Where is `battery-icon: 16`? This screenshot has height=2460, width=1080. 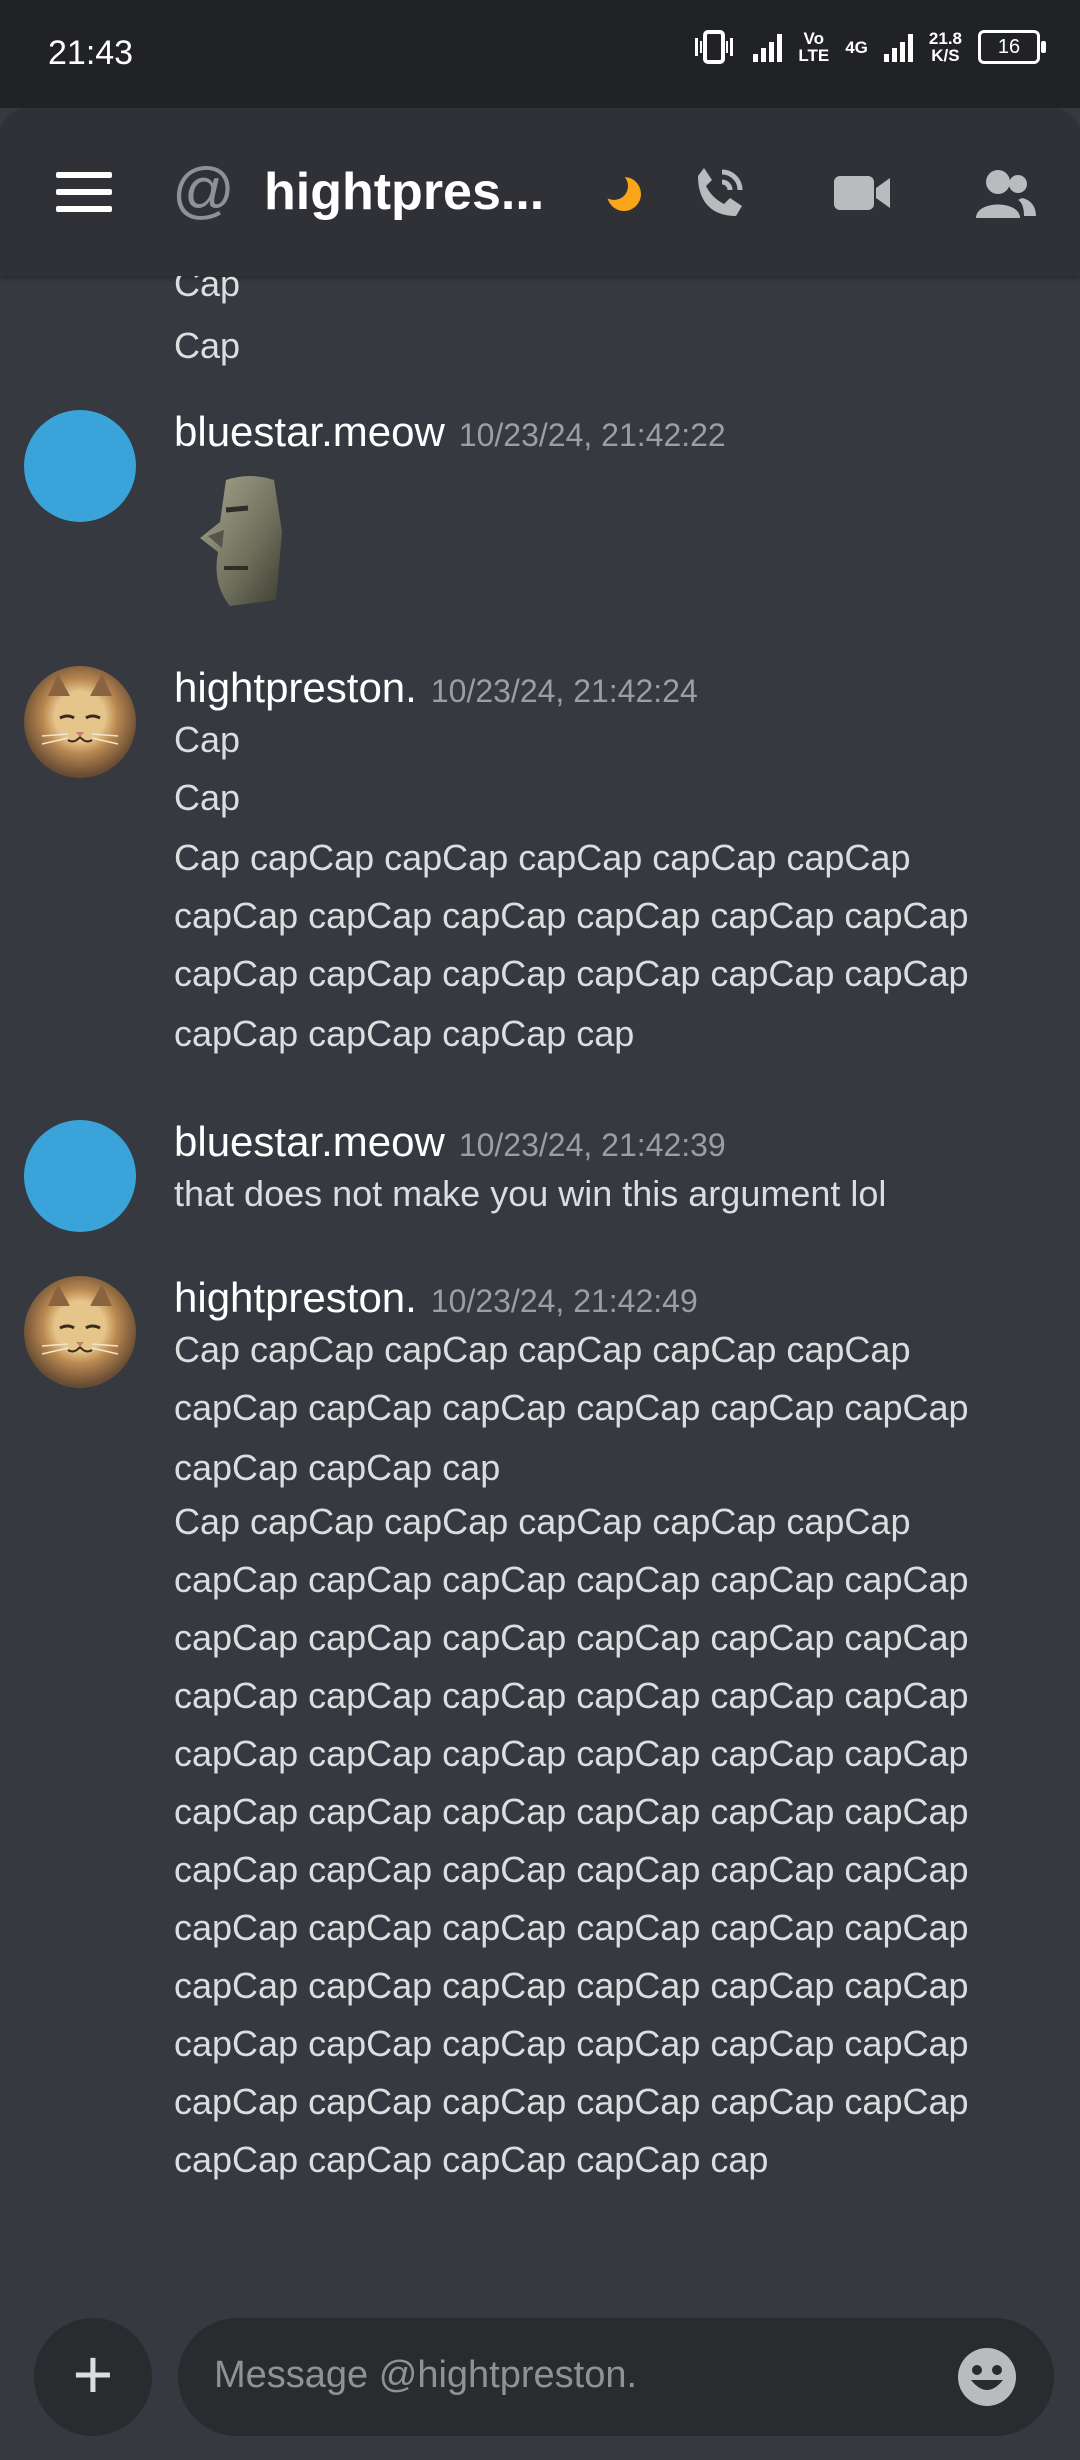
battery-icon: 16 is located at coordinates (1012, 47).